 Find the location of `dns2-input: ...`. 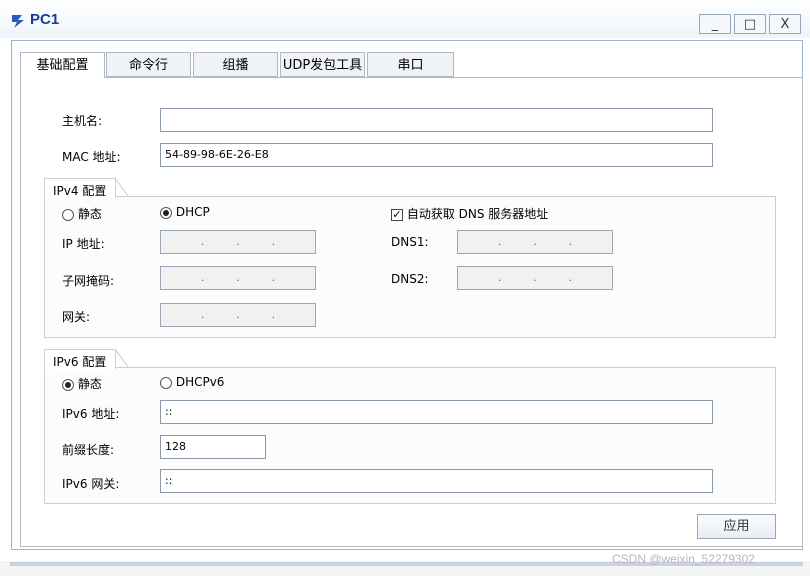

dns2-input: ... is located at coordinates (535, 278).